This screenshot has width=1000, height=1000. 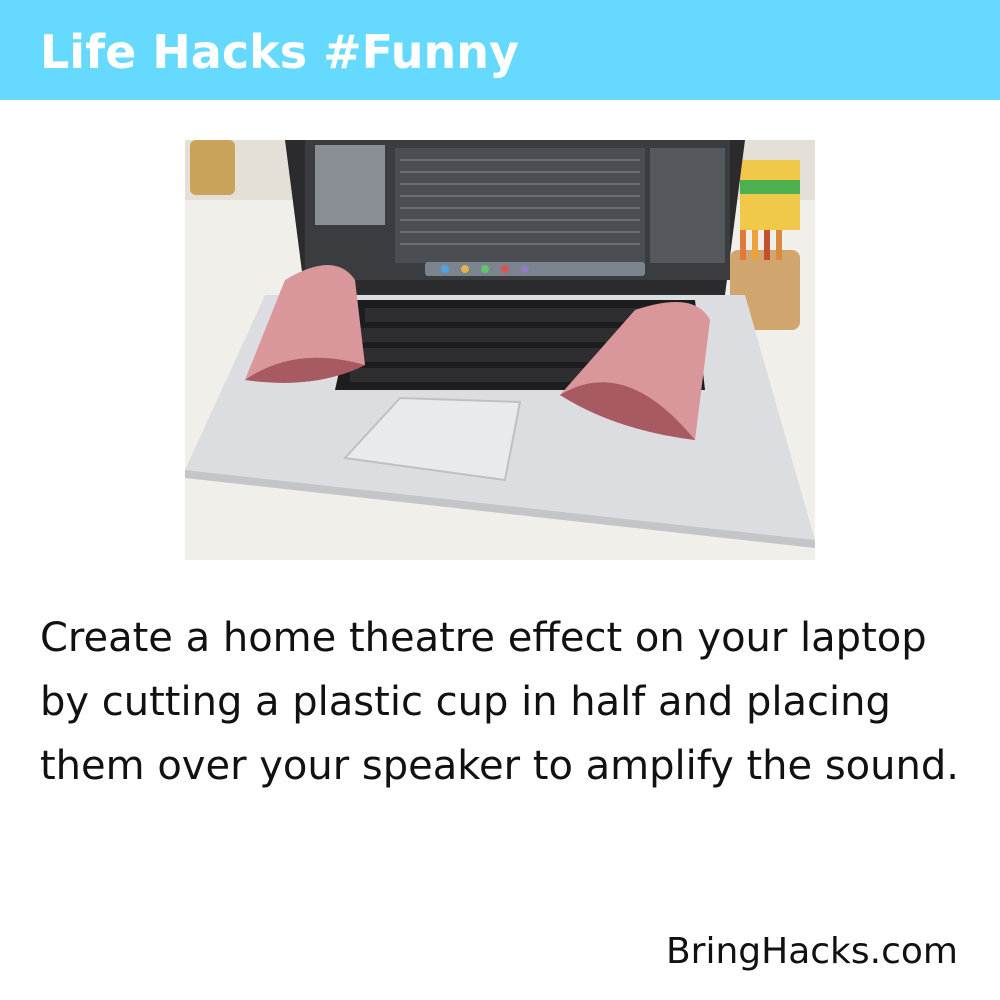 What do you see at coordinates (280, 52) in the screenshot?
I see `page-title: Life Hacks #Funny` at bounding box center [280, 52].